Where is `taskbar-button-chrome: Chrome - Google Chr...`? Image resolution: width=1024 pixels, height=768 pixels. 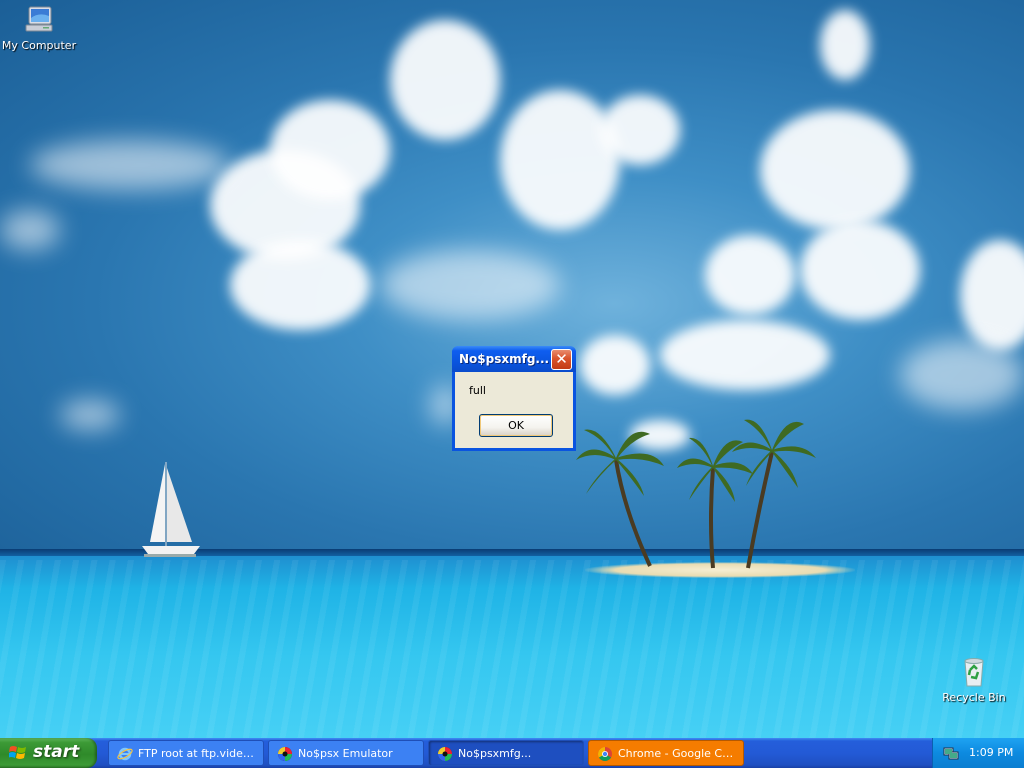
taskbar-button-chrome: Chrome - Google Chr... is located at coordinates (666, 753).